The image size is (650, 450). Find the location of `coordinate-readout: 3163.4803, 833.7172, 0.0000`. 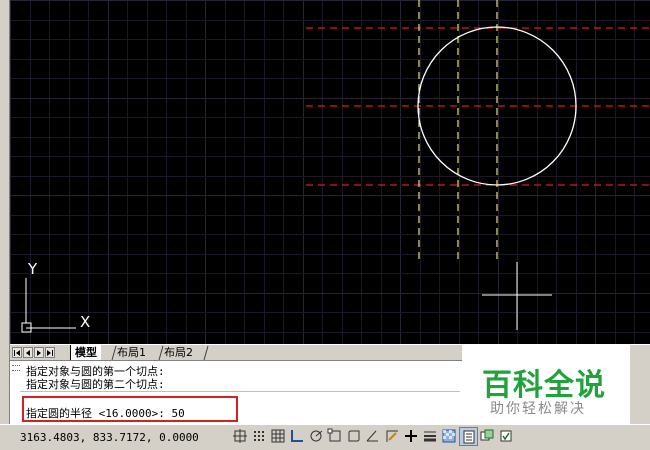

coordinate-readout: 3163.4803, 833.7172, 0.0000 is located at coordinates (109, 437).